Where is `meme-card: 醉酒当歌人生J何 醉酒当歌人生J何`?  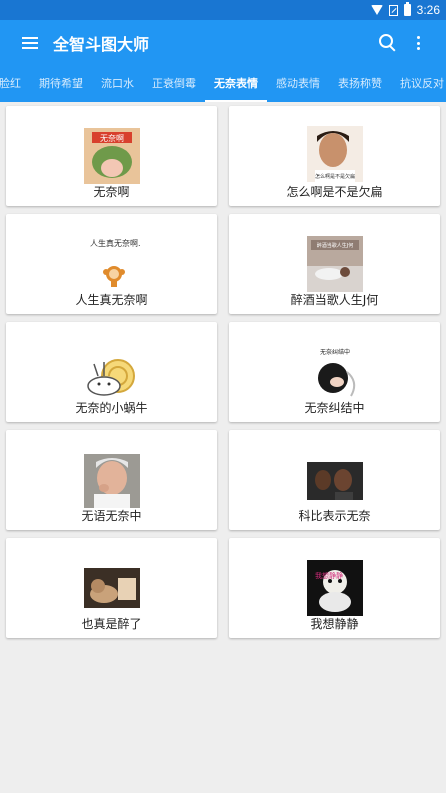
meme-card: 醉酒当歌人生J何 醉酒当歌人生J何 is located at coordinates (334, 264).